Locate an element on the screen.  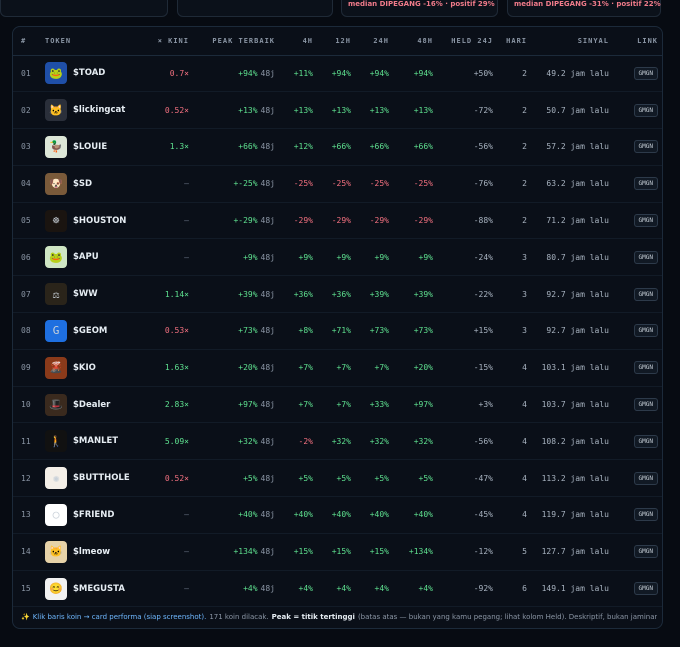
token-cell: 🐱 $lickingcat is located at coordinates (89, 110).